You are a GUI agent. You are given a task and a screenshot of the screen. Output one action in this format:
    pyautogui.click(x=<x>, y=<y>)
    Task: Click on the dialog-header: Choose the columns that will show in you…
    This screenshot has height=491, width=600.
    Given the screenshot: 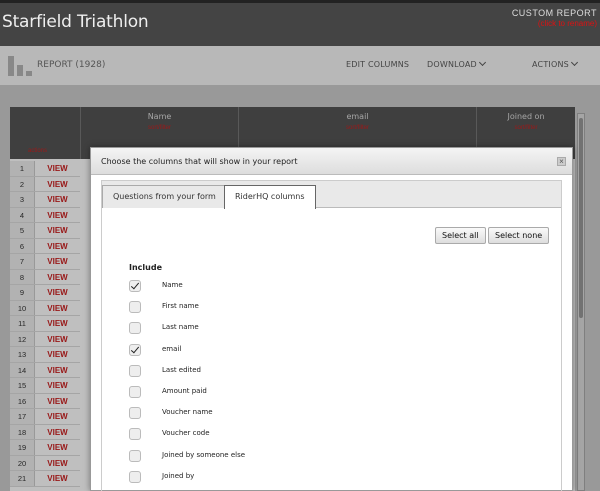 What is the action you would take?
    pyautogui.click(x=331, y=161)
    